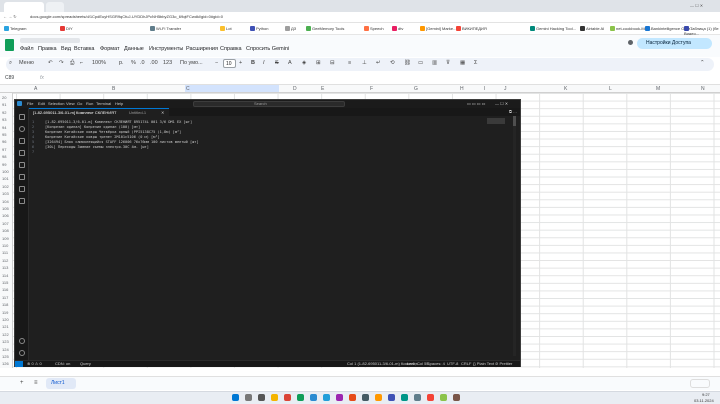  I want to click on rotate-icon: ⟲, so click(392, 63).